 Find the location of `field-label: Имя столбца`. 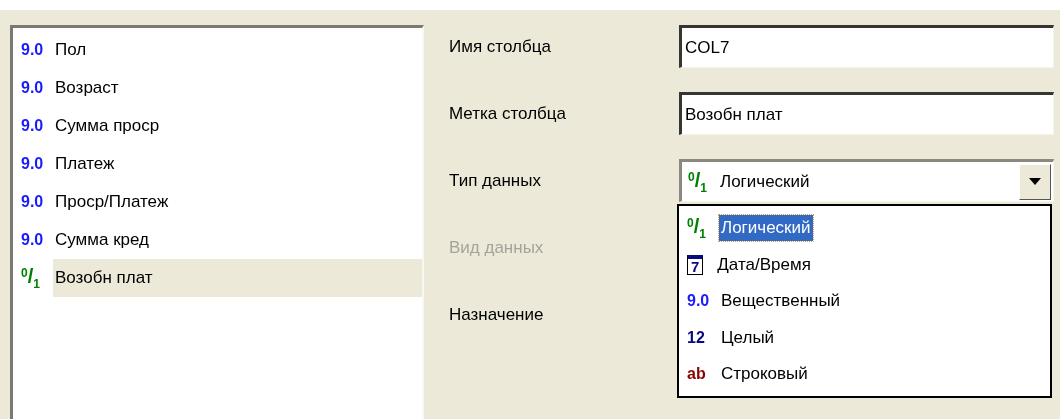

field-label: Имя столбца is located at coordinates (500, 47).